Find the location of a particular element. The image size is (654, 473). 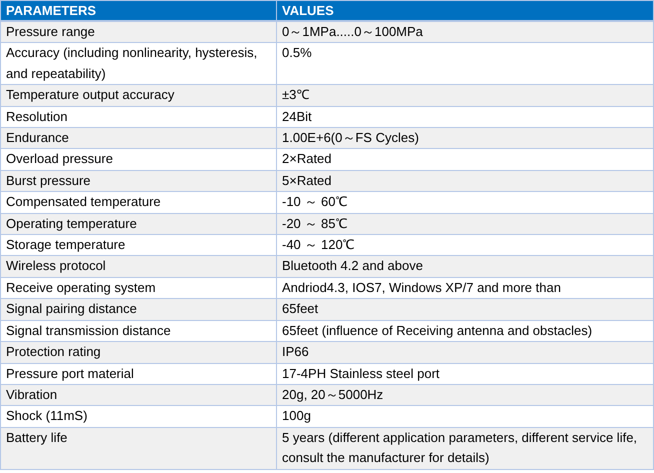

column-header: VALUES is located at coordinates (465, 10).